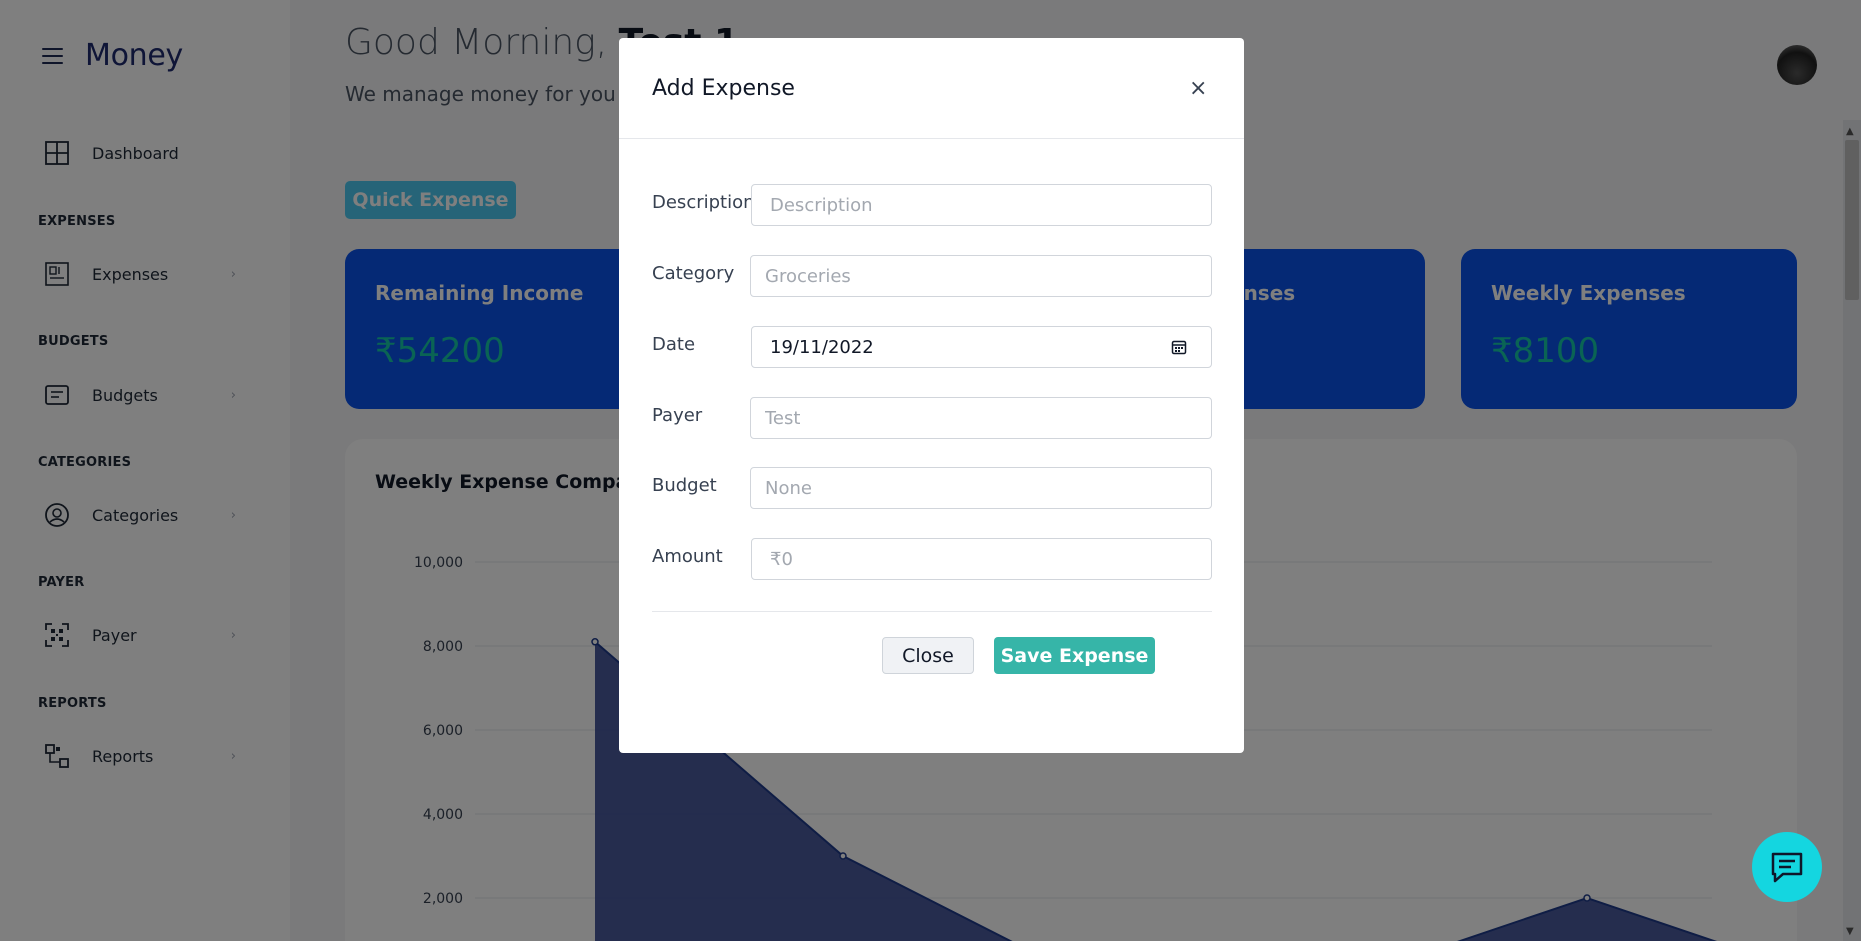 The image size is (1861, 941). Describe the element at coordinates (981, 418) in the screenshot. I see `payer-select` at that location.